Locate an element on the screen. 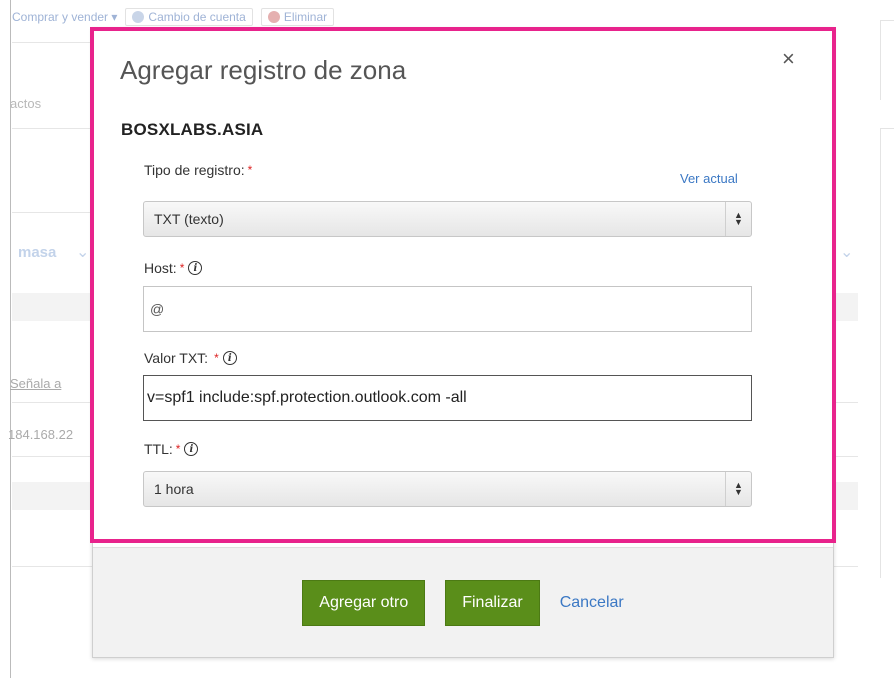 The width and height of the screenshot is (894, 678). record-type-select: TXT (texto) ▲ ▼ is located at coordinates (447, 219).